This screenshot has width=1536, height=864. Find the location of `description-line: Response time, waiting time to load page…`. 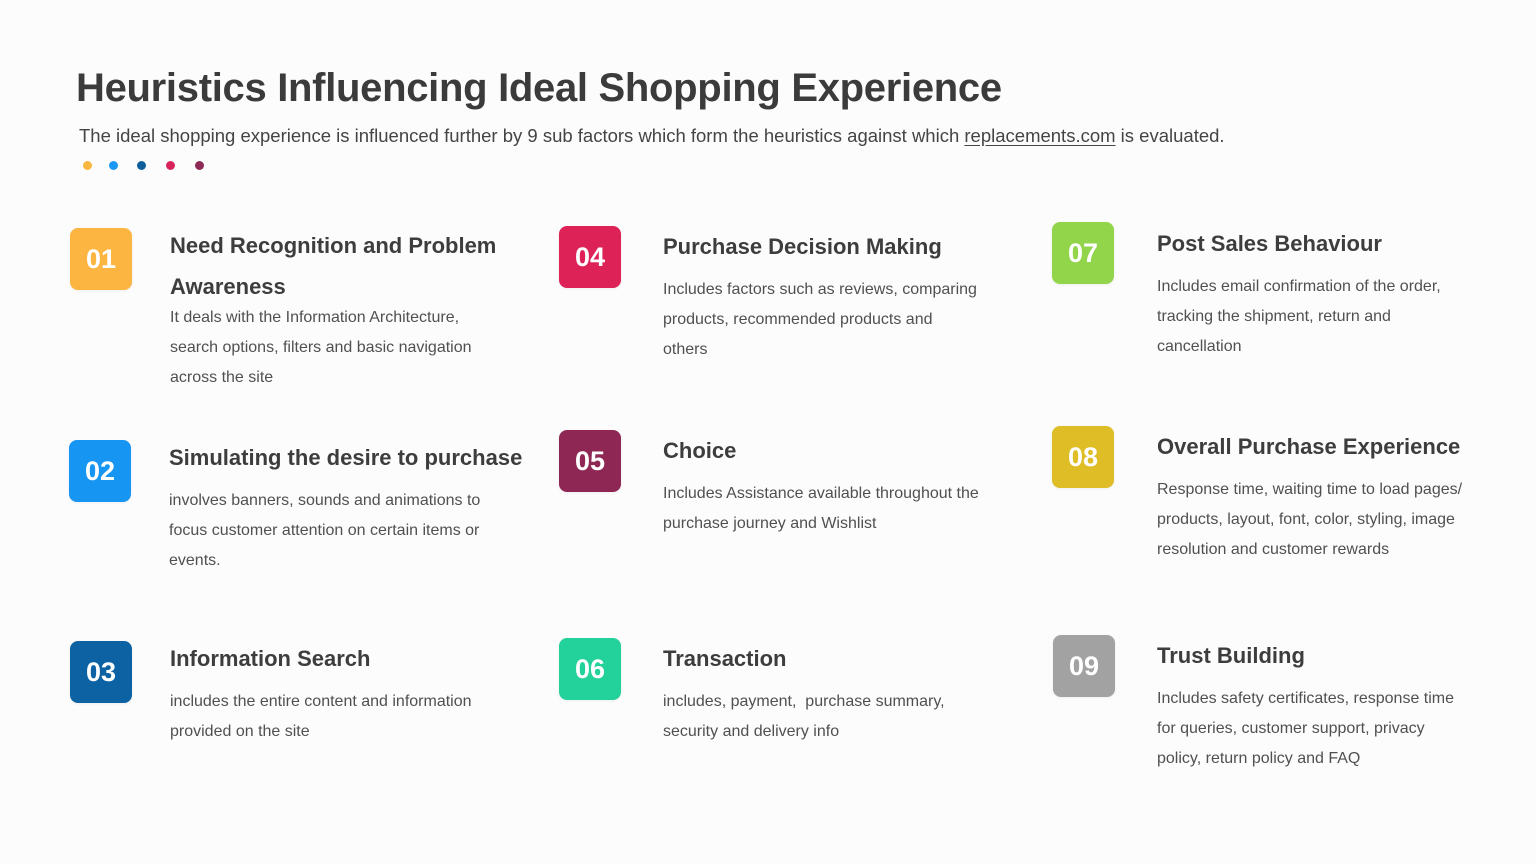

description-line: Response time, waiting time to load page… is located at coordinates (1310, 489).